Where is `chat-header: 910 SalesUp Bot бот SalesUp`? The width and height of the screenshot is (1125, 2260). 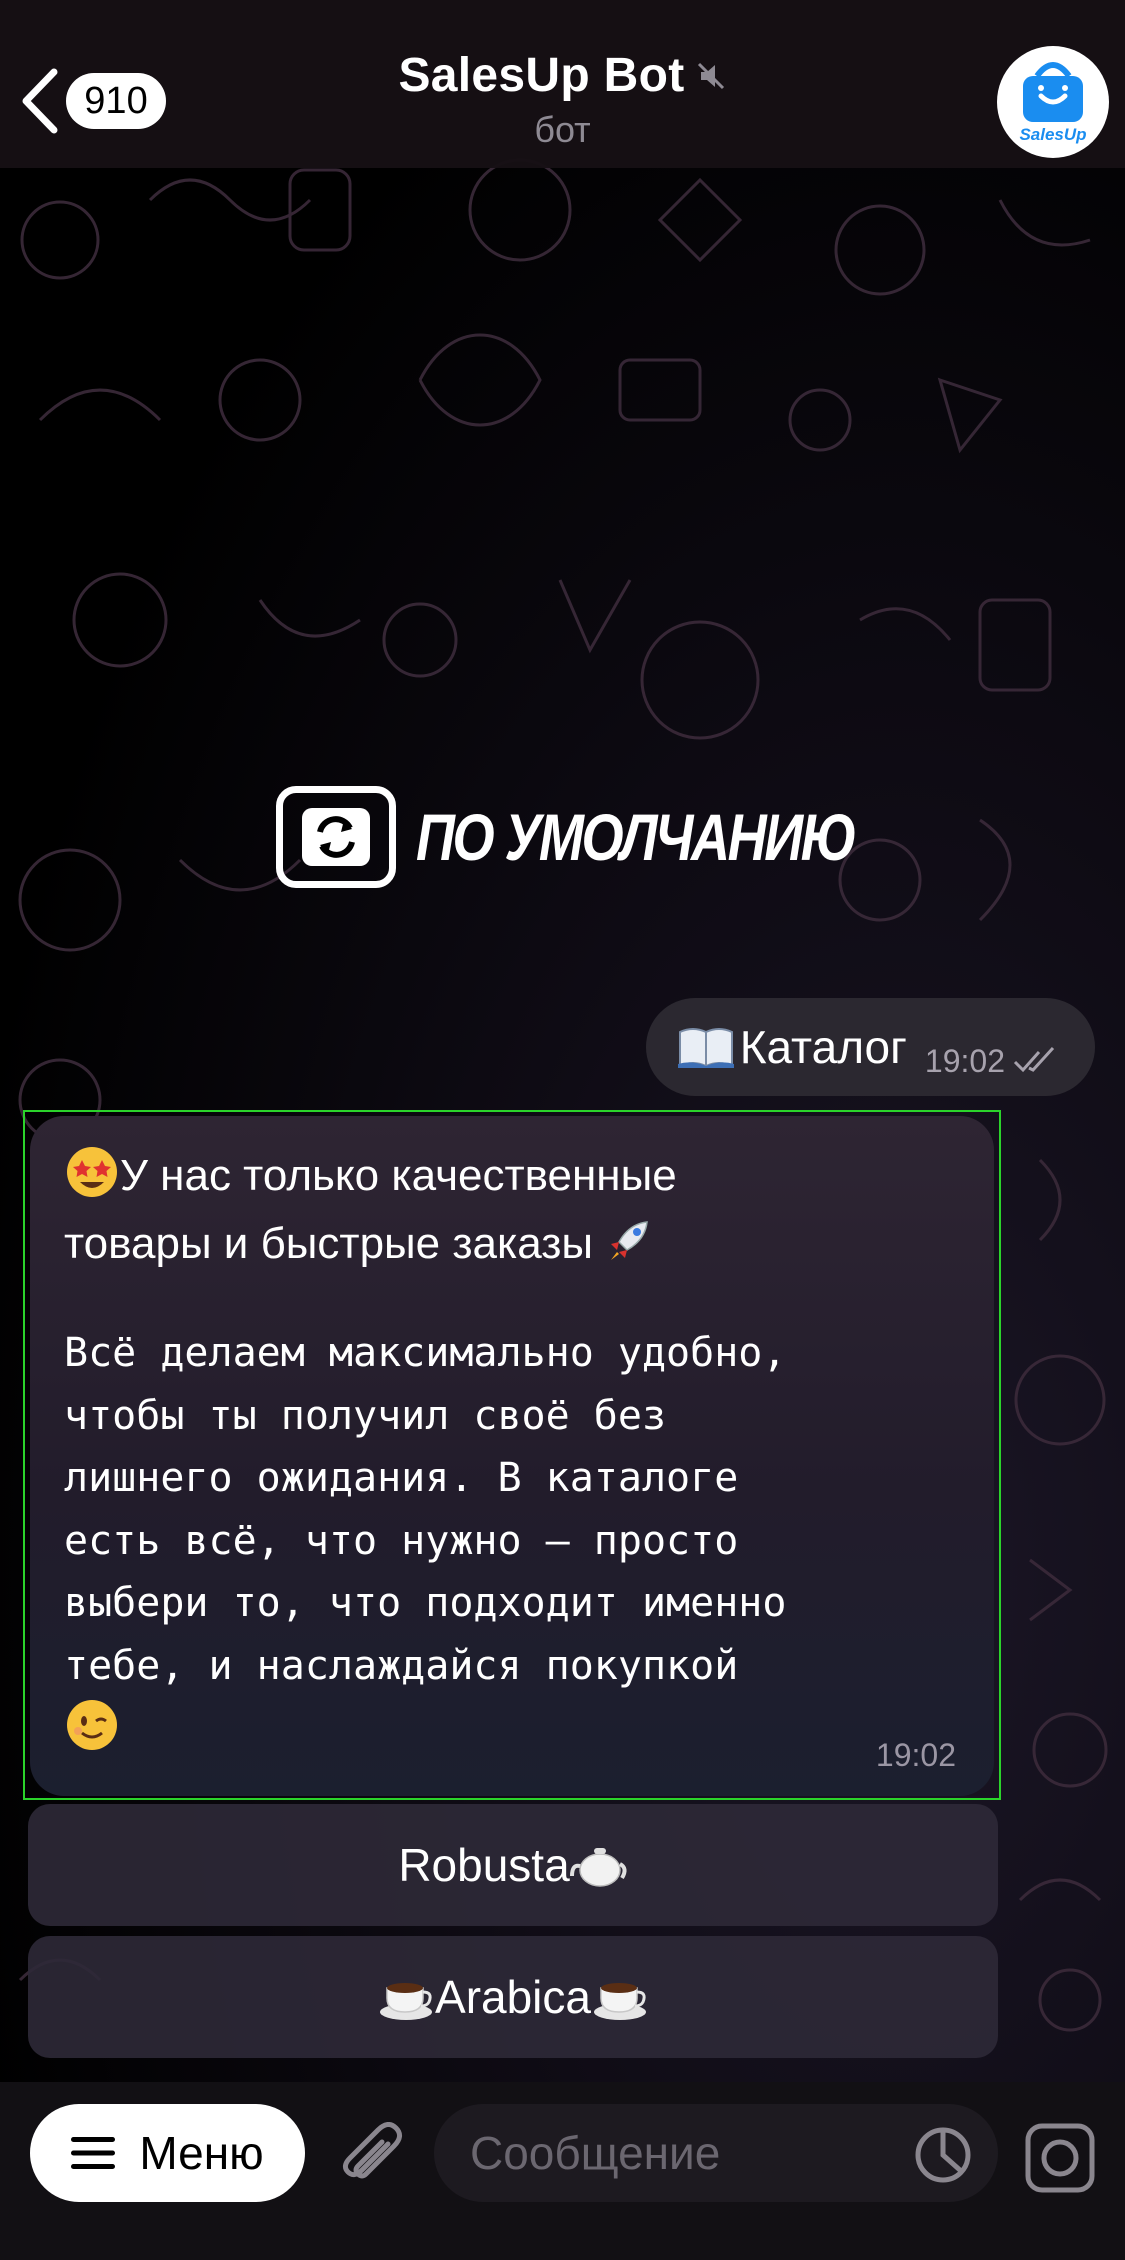
chat-header: 910 SalesUp Bot бот SalesUp is located at coordinates (562, 84).